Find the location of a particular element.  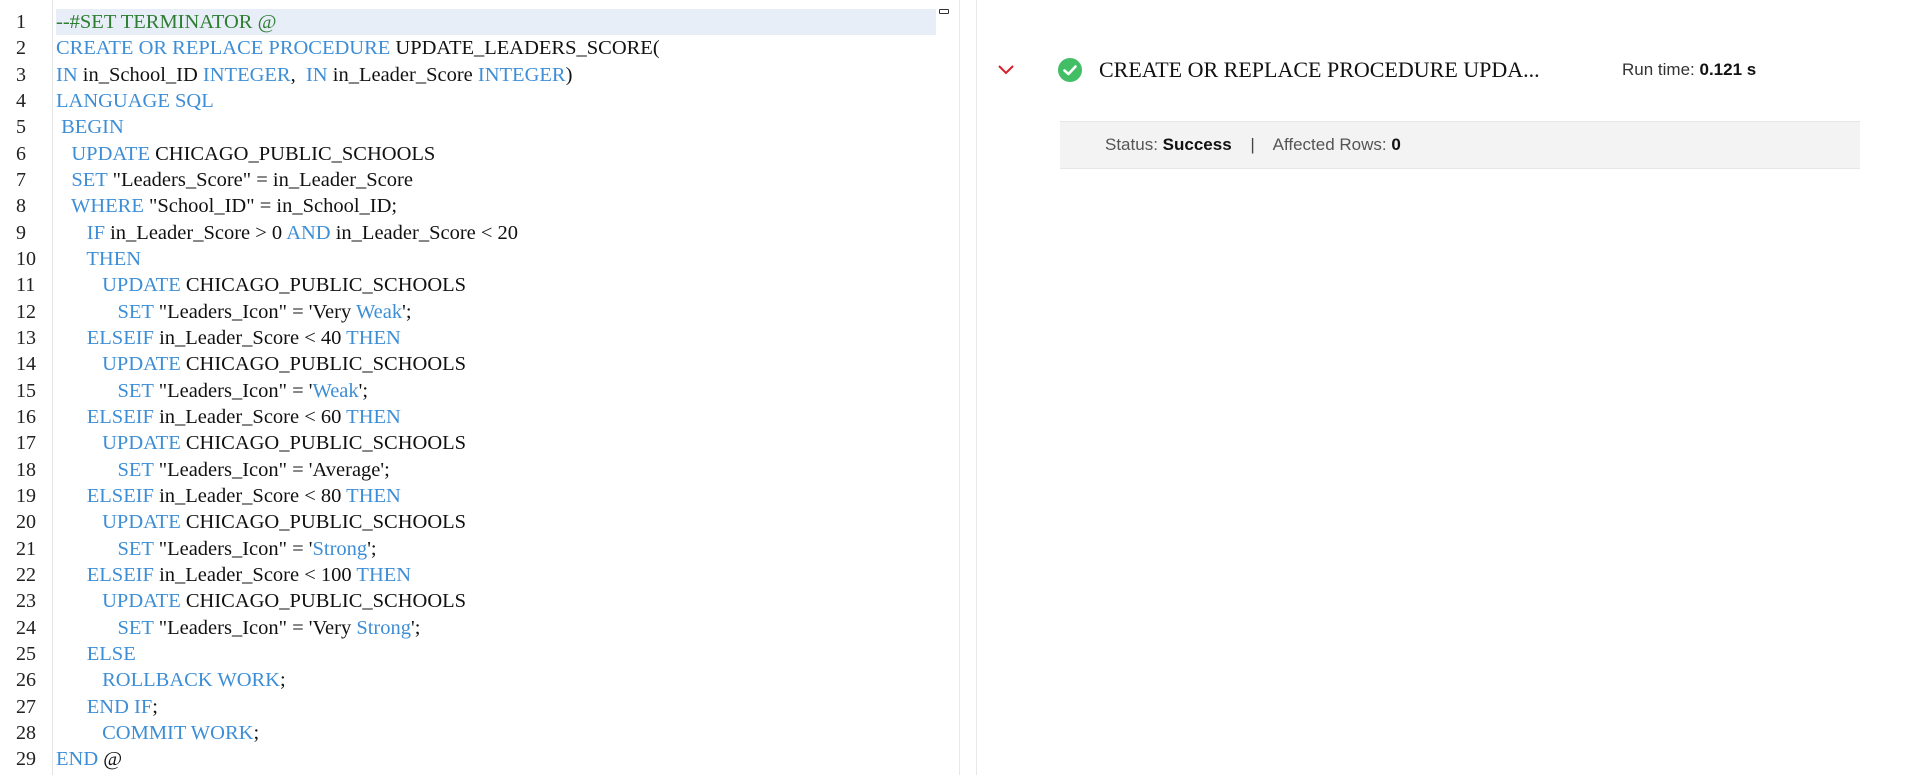

code-line: ELSEIF in_Leader_Score < 100 THEN is located at coordinates (496, 575).